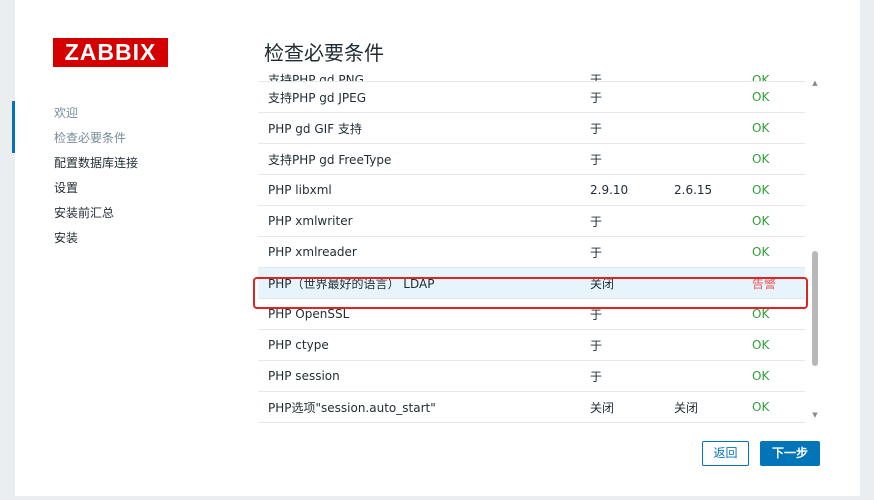  Describe the element at coordinates (351, 283) in the screenshot. I see `requirement-name: PHP（世界最好的语言） LDAP` at that location.